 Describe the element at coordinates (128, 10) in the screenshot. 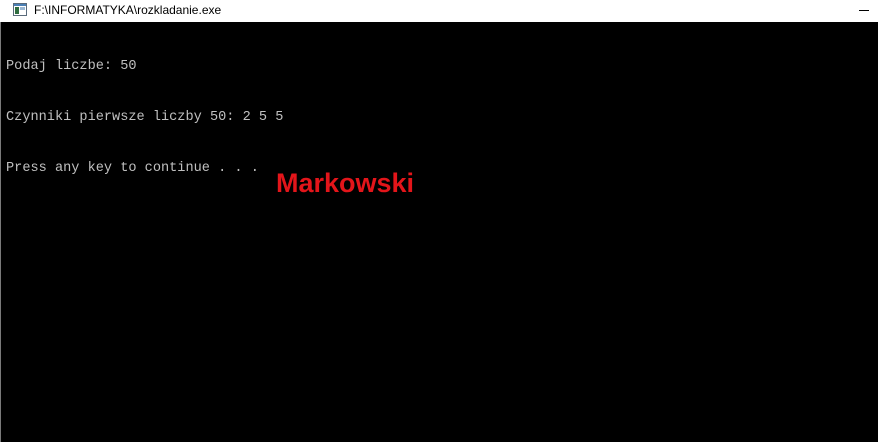

I see `window-title: F:\INFORMATYKA\rozkladanie.exe` at that location.